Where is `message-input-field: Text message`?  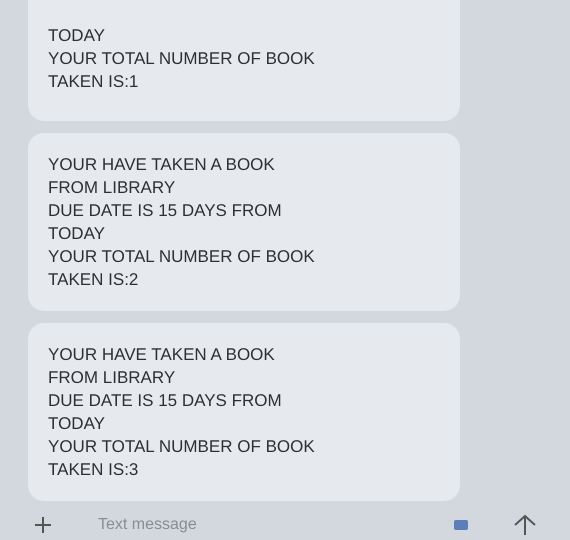 message-input-field: Text message is located at coordinates (254, 524).